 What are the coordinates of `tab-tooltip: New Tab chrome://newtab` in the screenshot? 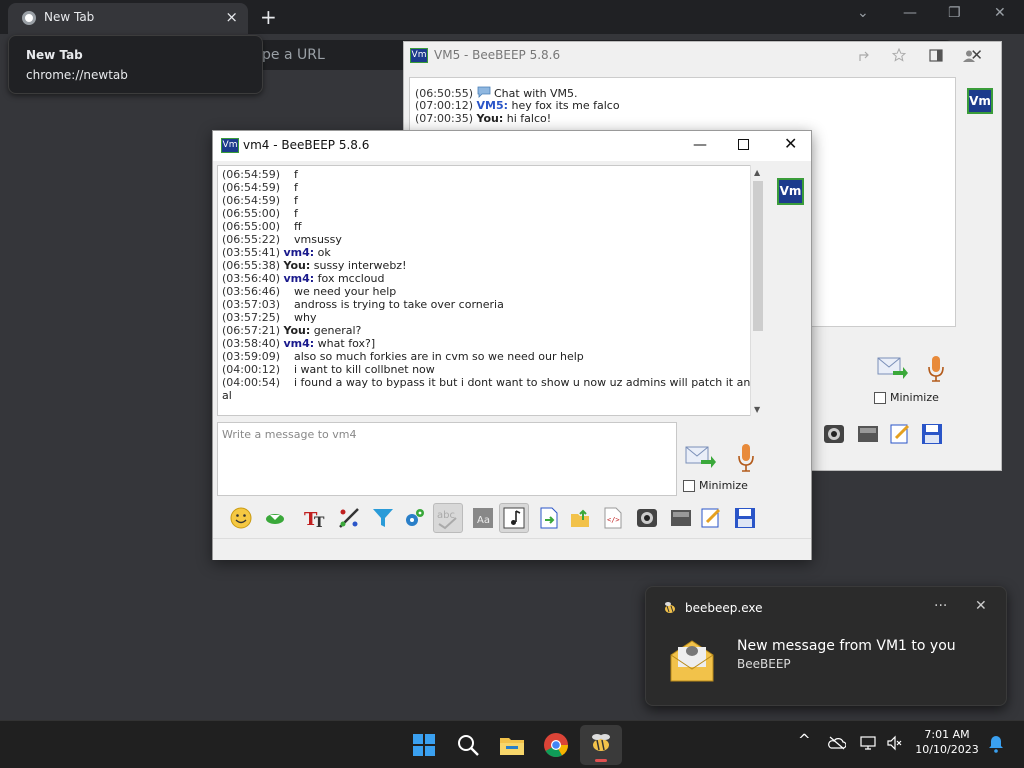 It's located at (135, 64).